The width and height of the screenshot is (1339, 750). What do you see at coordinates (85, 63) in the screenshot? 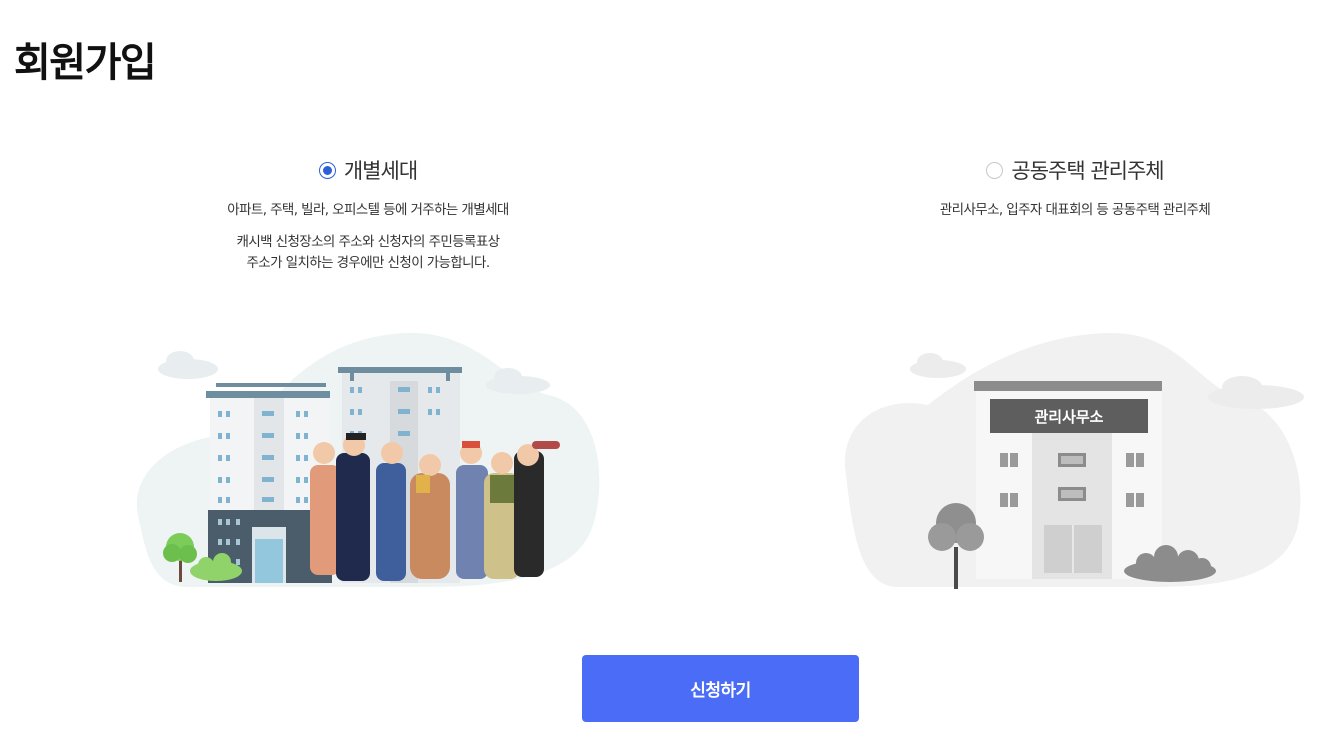
I see `page-title: 회원가입` at bounding box center [85, 63].